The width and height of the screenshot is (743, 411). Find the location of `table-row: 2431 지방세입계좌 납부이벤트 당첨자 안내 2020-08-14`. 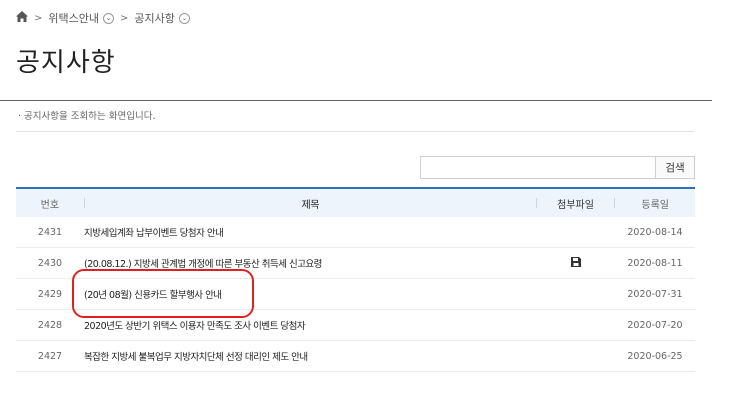

table-row: 2431 지방세입계좌 납부이벤트 당첨자 안내 2020-08-14 is located at coordinates (355, 232).